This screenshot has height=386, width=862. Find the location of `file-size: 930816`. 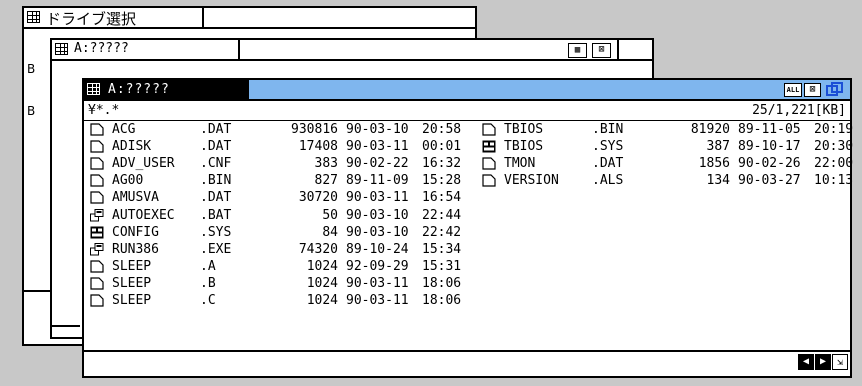

file-size: 930816 is located at coordinates (314, 129).